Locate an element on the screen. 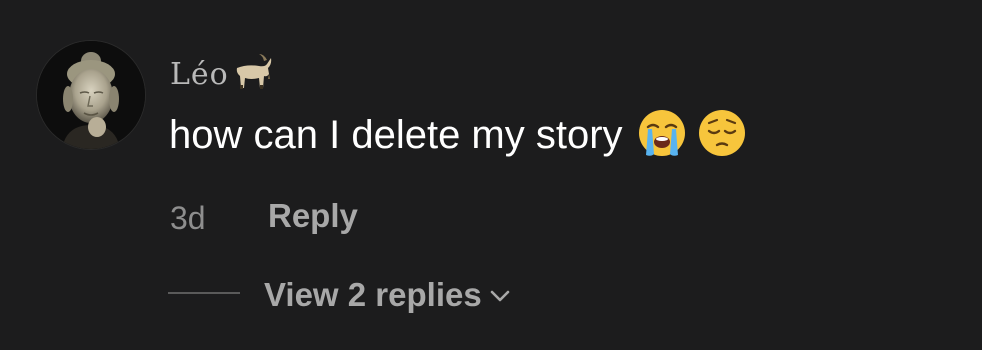 The height and width of the screenshot is (350, 982). username: Léo is located at coordinates (222, 73).